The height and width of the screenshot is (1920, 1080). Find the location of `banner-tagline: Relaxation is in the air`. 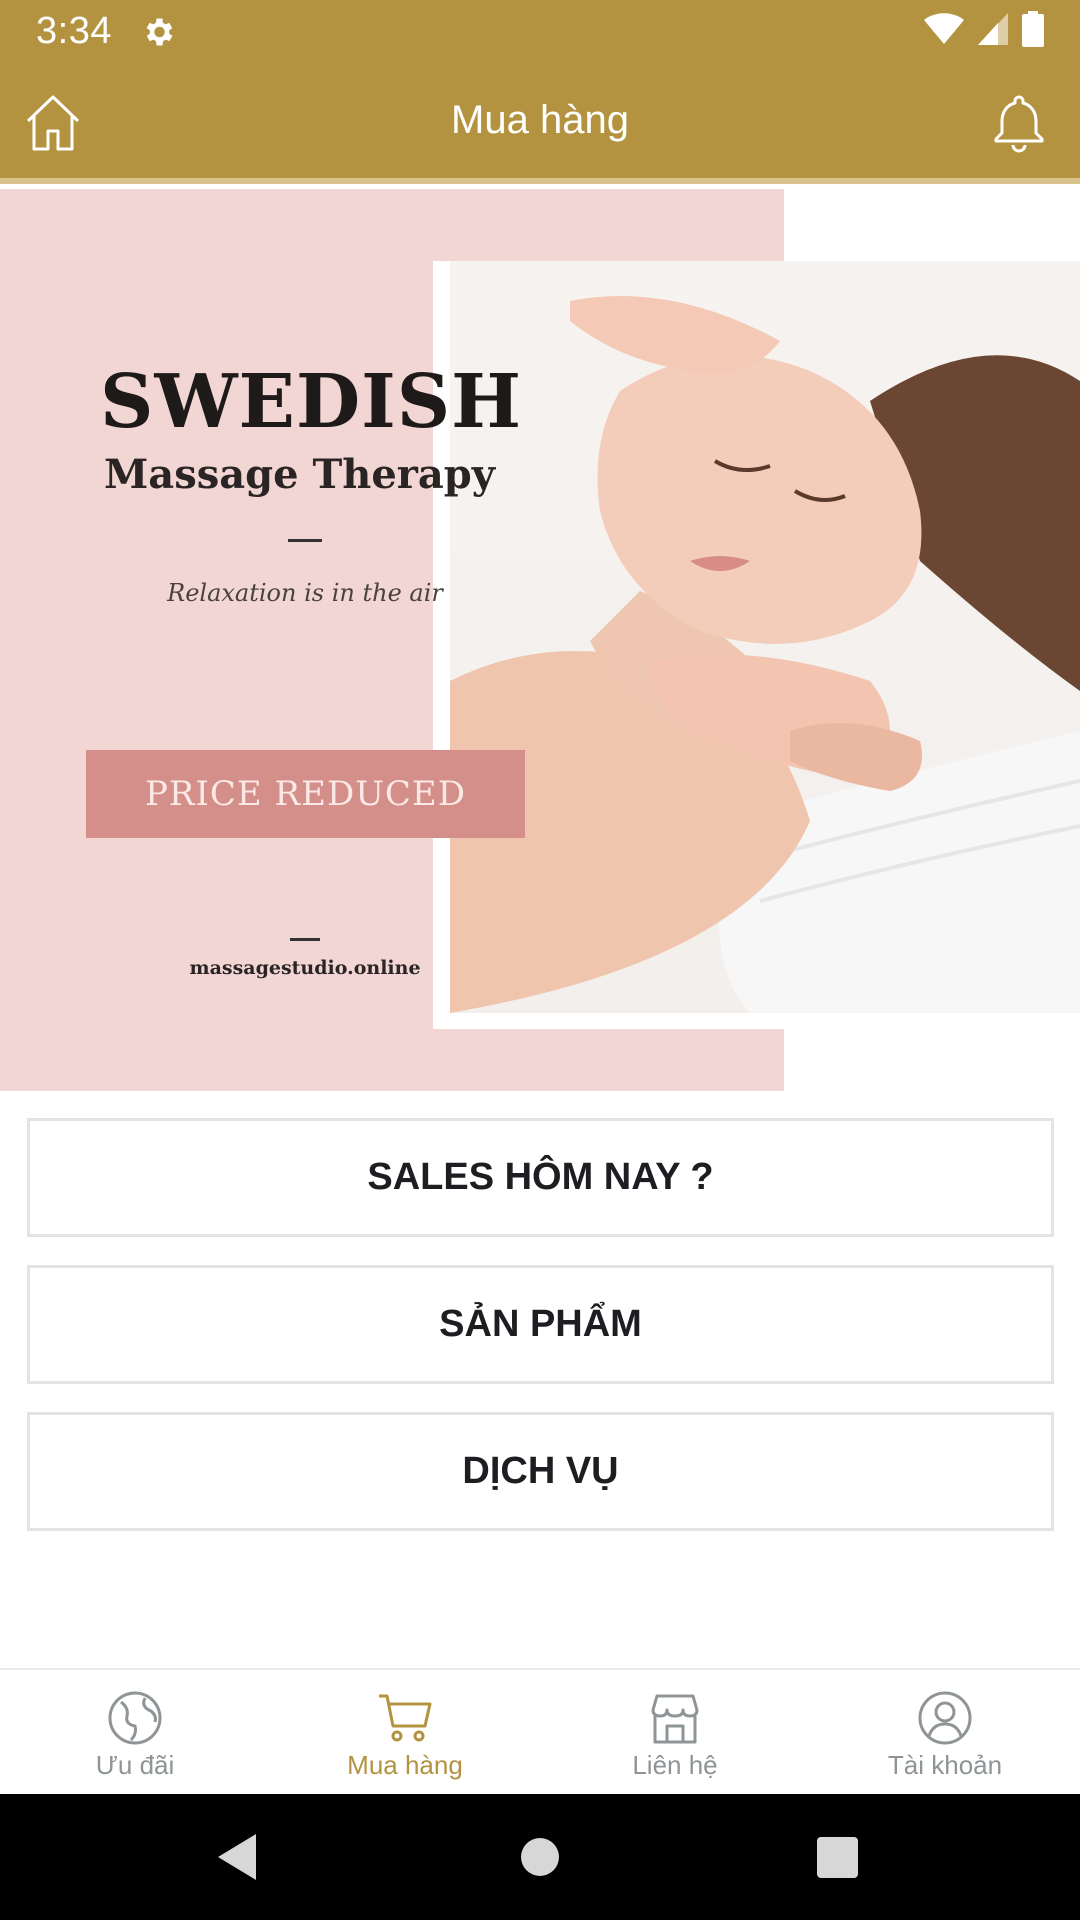

banner-tagline: Relaxation is in the air is located at coordinates (305, 593).